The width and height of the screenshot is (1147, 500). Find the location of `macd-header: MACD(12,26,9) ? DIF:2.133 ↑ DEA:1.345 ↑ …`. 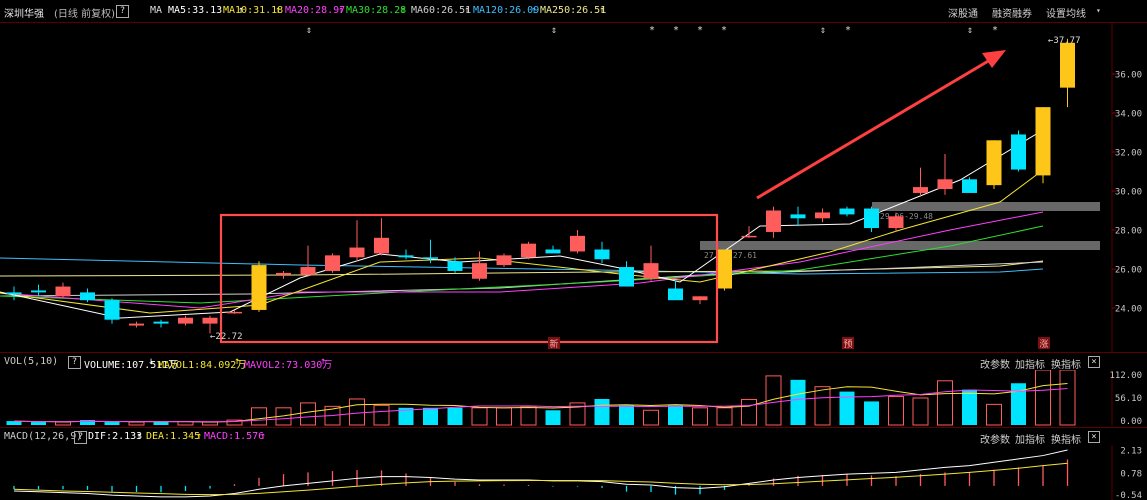

macd-header: MACD(12,26,9) ? DIF:2.133 ↑ DEA:1.345 ↑ … is located at coordinates (573, 436).